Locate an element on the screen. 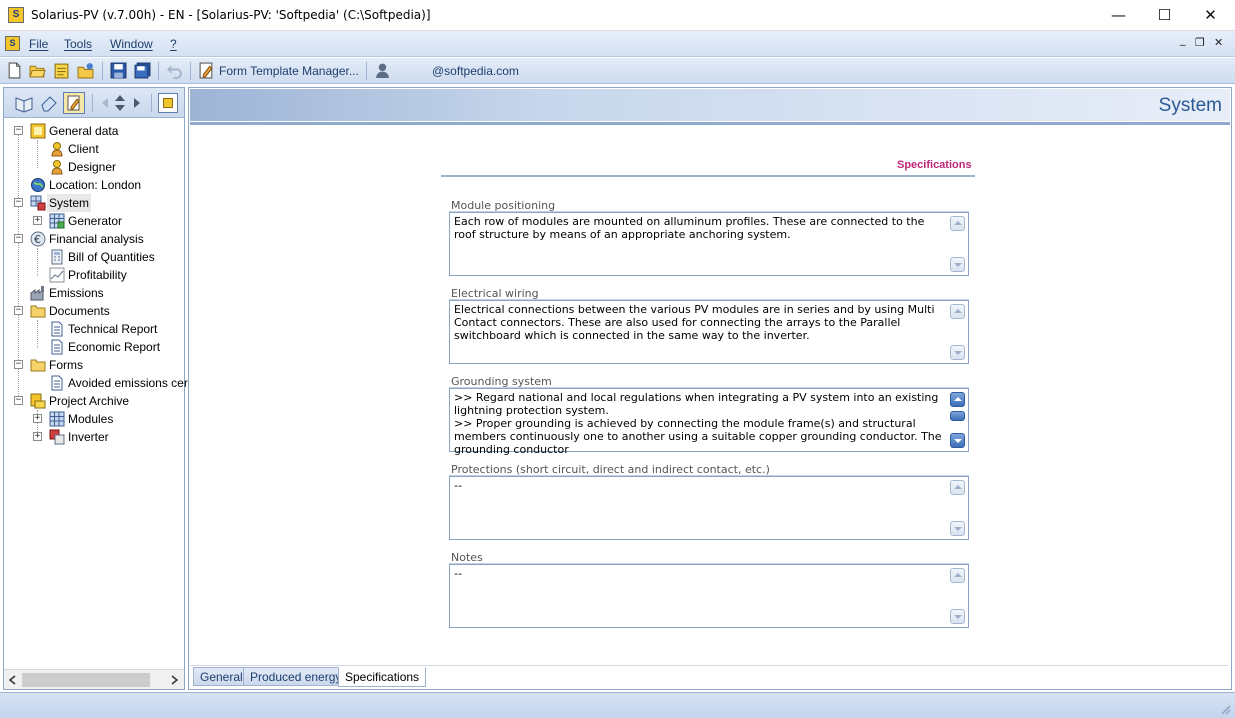 This screenshot has height=718, width=1235. scroll-left-icon is located at coordinates (13, 680).